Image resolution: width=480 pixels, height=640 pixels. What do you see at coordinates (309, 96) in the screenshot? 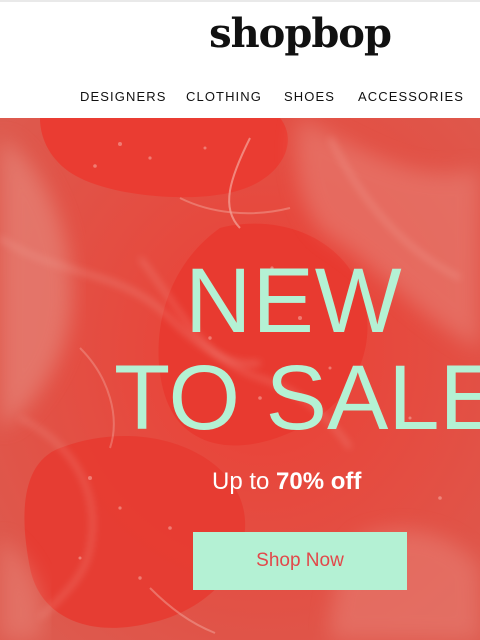
I see `nav-item-shoes: SHOES` at bounding box center [309, 96].